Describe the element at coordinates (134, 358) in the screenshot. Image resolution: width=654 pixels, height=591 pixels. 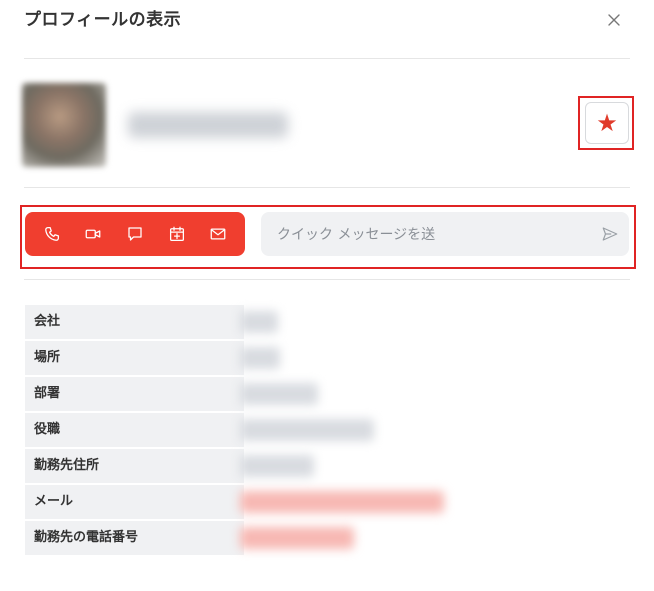
I see `info-label: 場所` at that location.